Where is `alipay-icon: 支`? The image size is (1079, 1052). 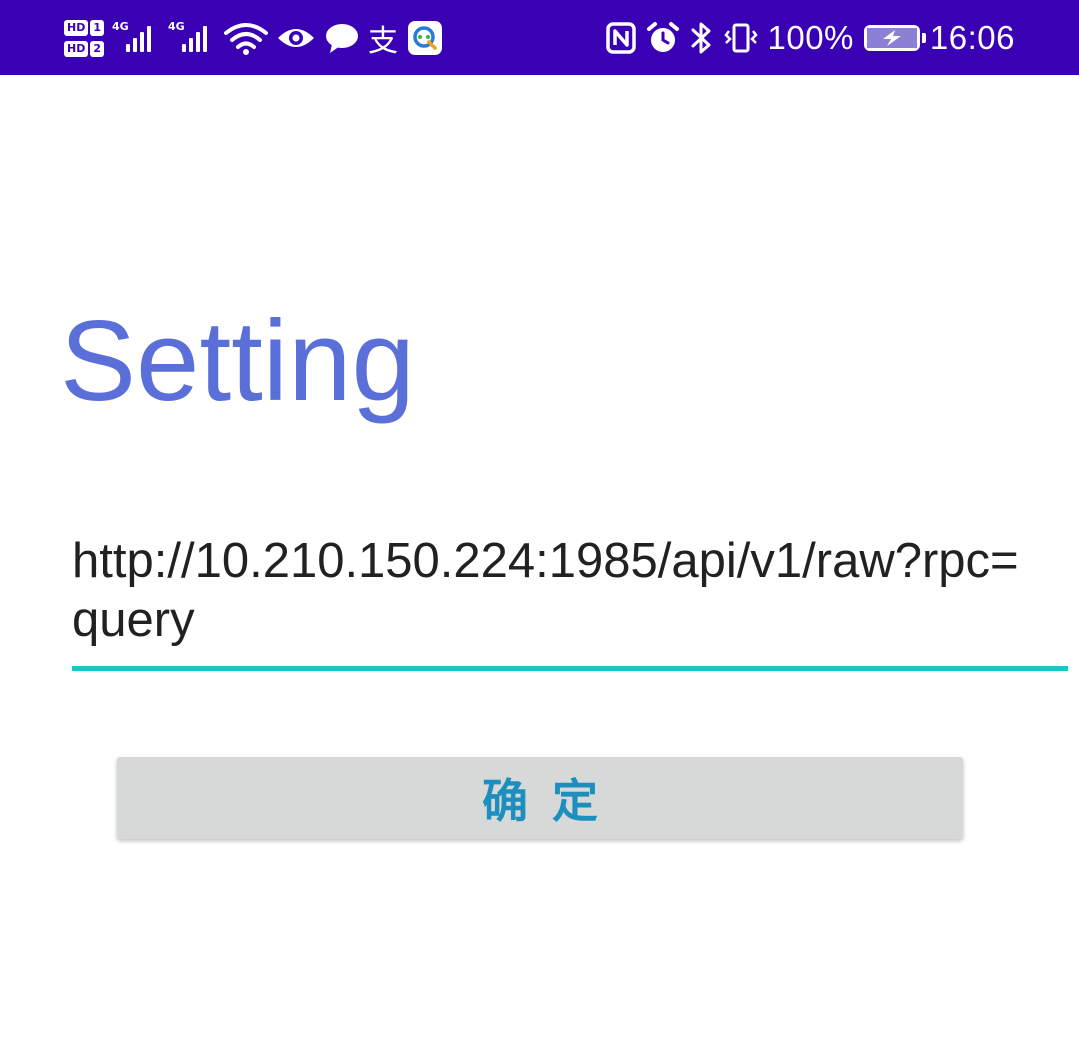
alipay-icon: 支 is located at coordinates (383, 41).